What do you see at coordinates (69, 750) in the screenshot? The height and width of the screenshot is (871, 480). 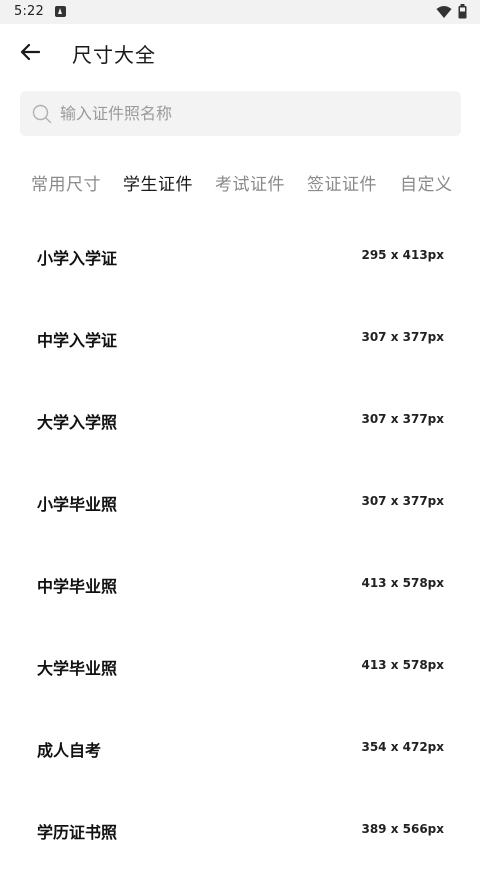 I see `size-name: 成人自考` at bounding box center [69, 750].